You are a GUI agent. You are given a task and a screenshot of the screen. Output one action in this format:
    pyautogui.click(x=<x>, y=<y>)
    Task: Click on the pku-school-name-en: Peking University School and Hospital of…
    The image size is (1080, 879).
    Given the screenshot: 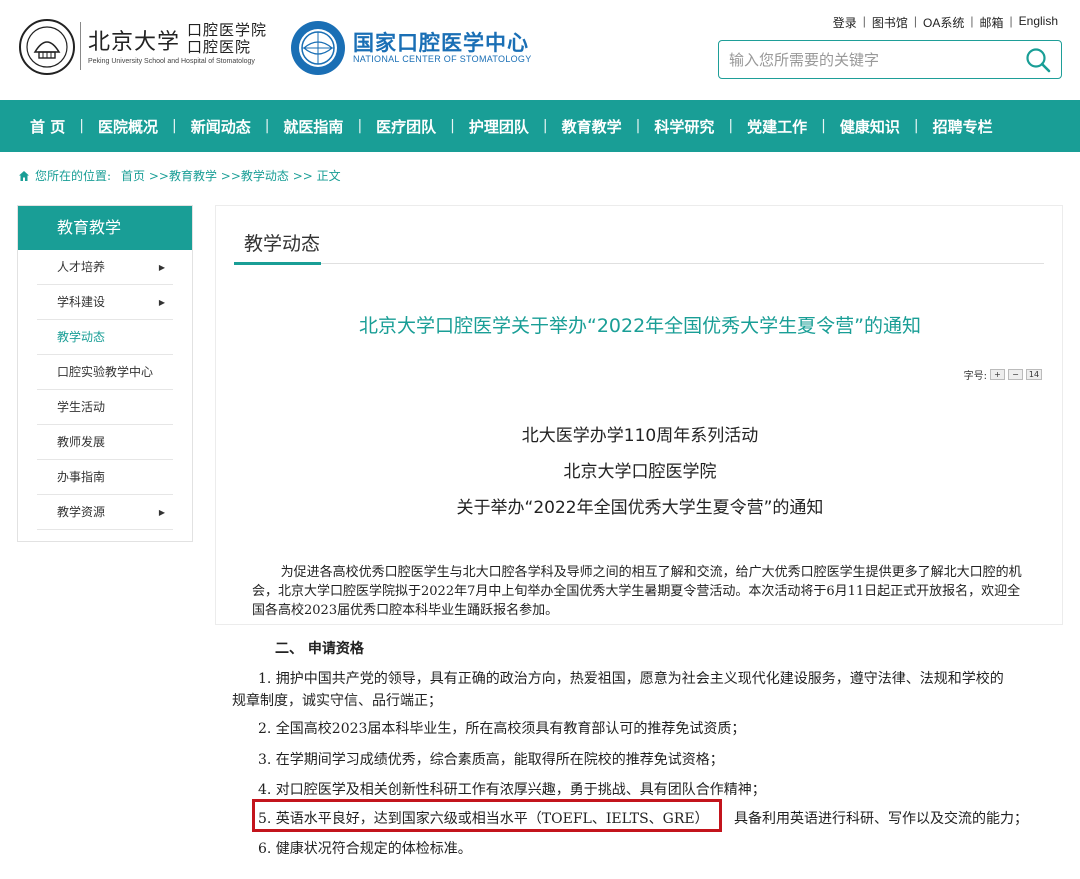 What is the action you would take?
    pyautogui.click(x=171, y=61)
    